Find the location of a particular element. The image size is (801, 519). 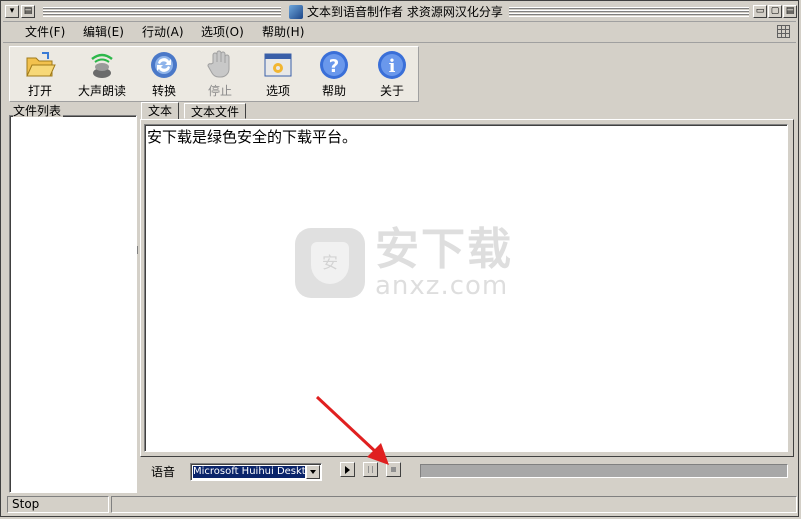

progress-bar is located at coordinates (604, 471).